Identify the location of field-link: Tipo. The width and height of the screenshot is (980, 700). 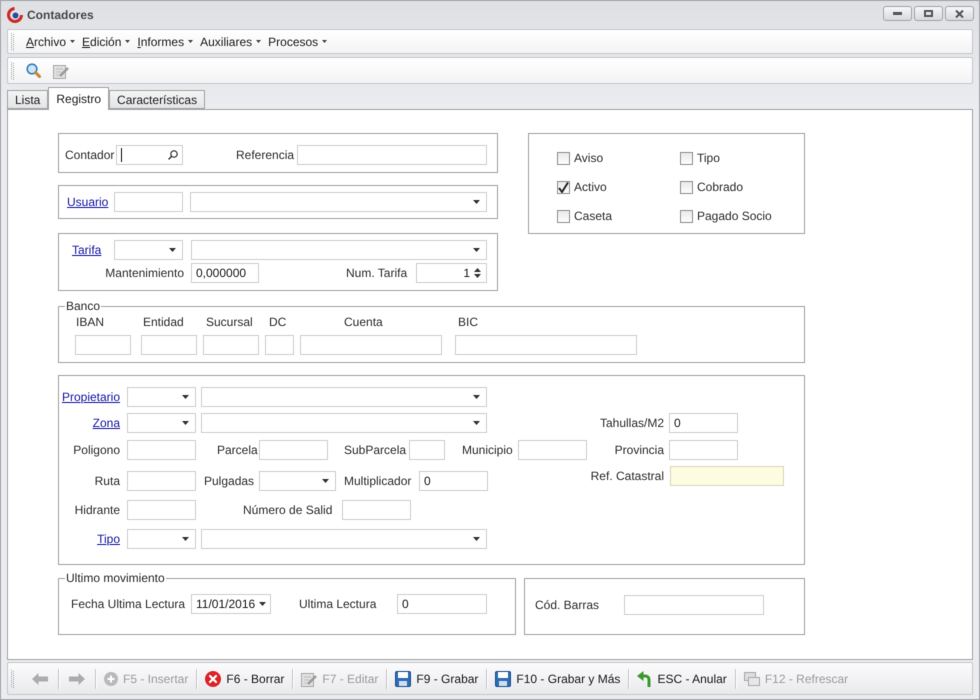
(108, 539).